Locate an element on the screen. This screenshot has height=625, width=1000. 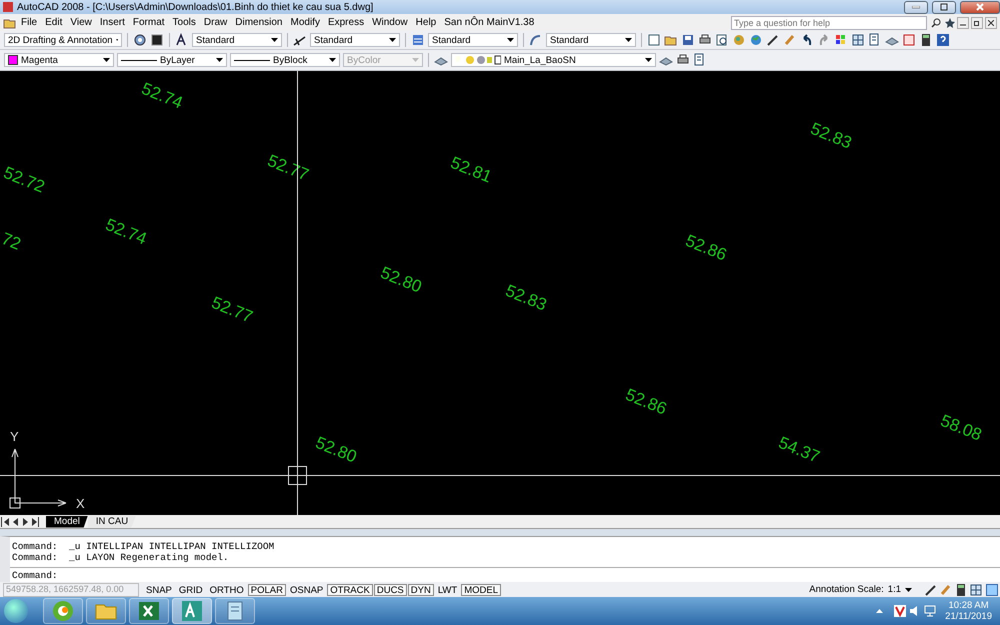
status-toggle: DYN is located at coordinates (421, 590).